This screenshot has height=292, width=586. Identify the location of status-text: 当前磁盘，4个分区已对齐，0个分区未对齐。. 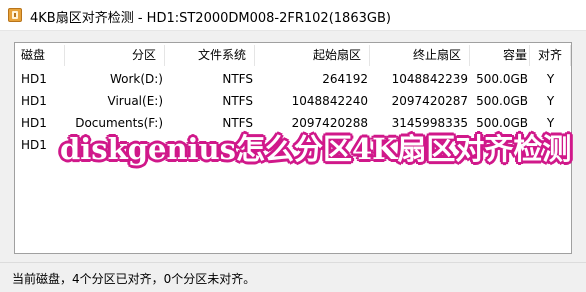
(134, 279).